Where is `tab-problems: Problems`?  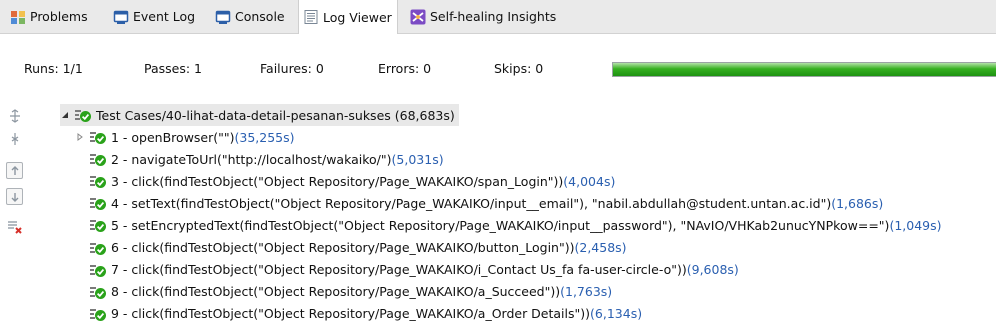
tab-problems: Problems is located at coordinates (49, 16).